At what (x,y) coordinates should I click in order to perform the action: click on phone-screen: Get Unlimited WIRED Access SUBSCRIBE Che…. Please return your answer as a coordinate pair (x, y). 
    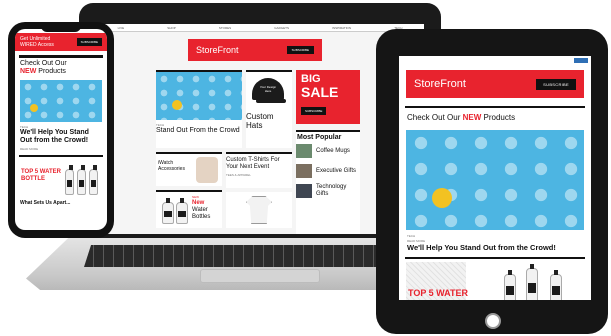
    Looking at the image, I should click on (61, 129).